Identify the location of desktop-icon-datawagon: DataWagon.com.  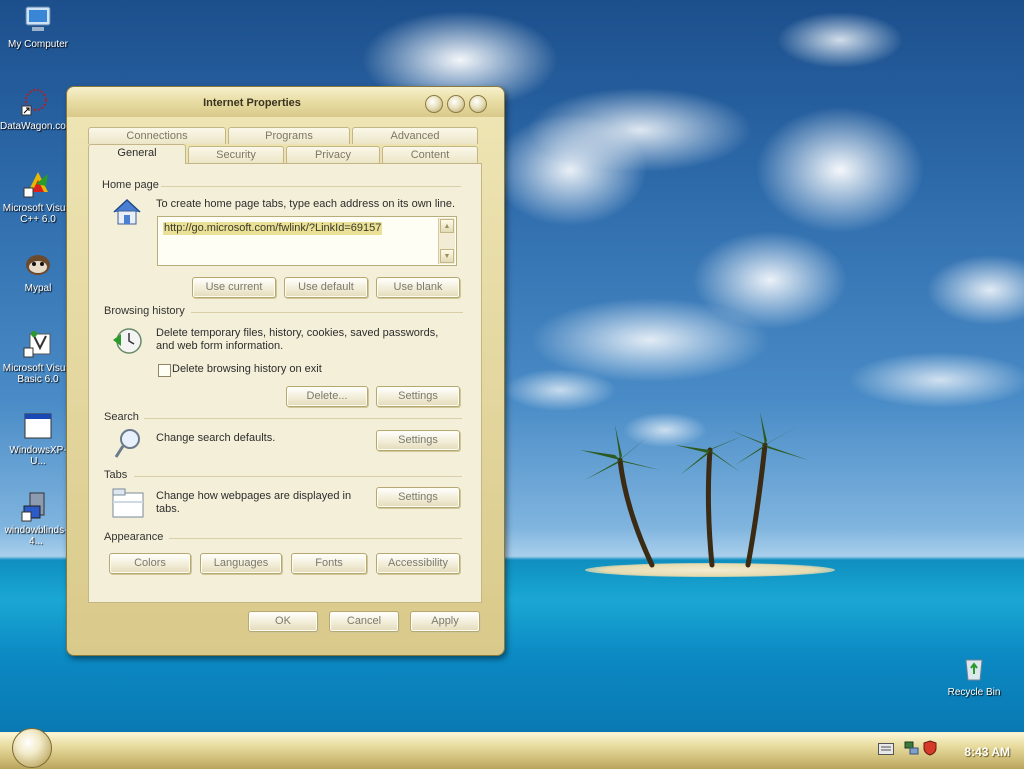
(37, 109).